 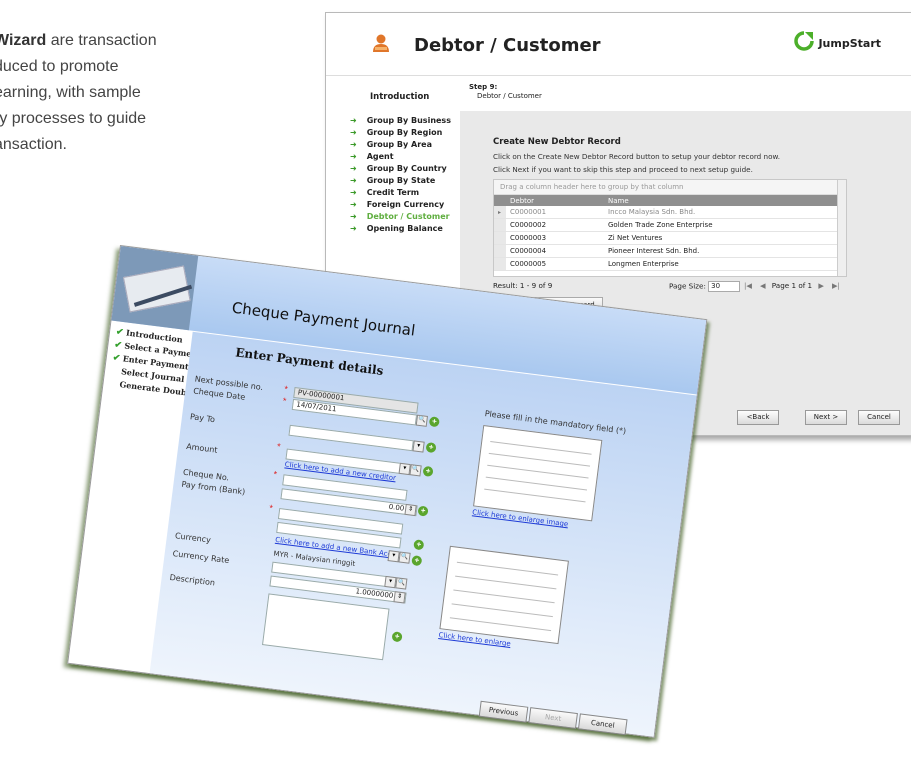 I want to click on debtor-window-title: Debtor / Customer, so click(x=507, y=45).